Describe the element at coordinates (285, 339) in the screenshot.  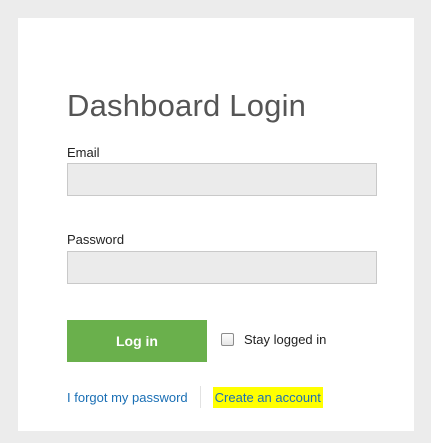
I see `stay-logged-in-label: Stay logged in` at that location.